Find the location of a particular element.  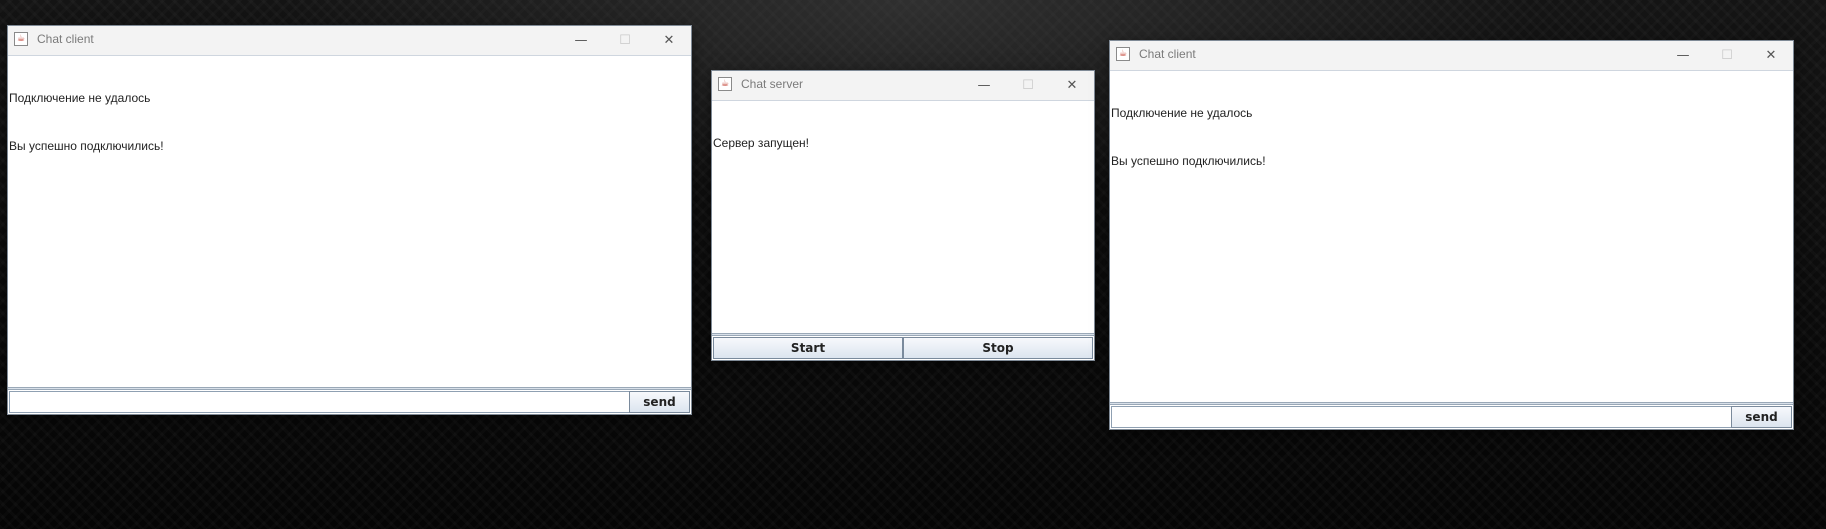

log-message: Сервер запущен! is located at coordinates (761, 143).